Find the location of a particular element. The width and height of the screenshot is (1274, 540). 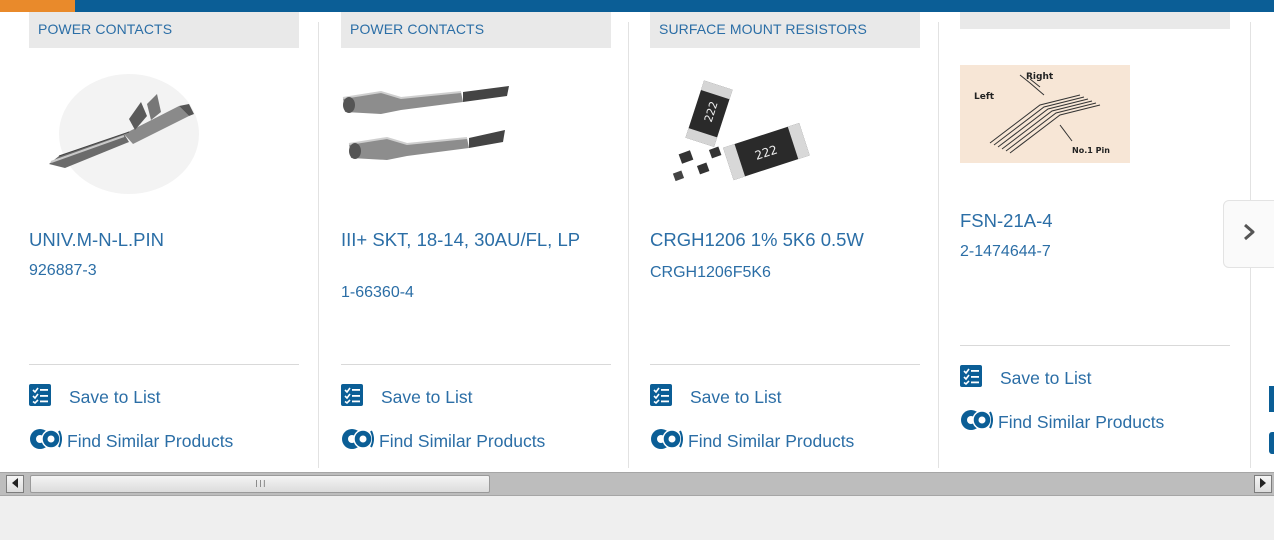

product-name: CRGH1206 1% 5K6 0.5W is located at coordinates (781, 240).